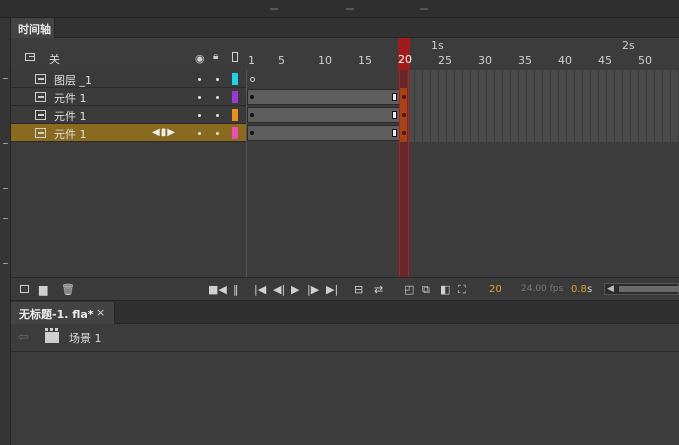 Image resolution: width=679 pixels, height=445 pixels. What do you see at coordinates (426, 290) in the screenshot?
I see `onion-outline-icon: ⧉` at bounding box center [426, 290].